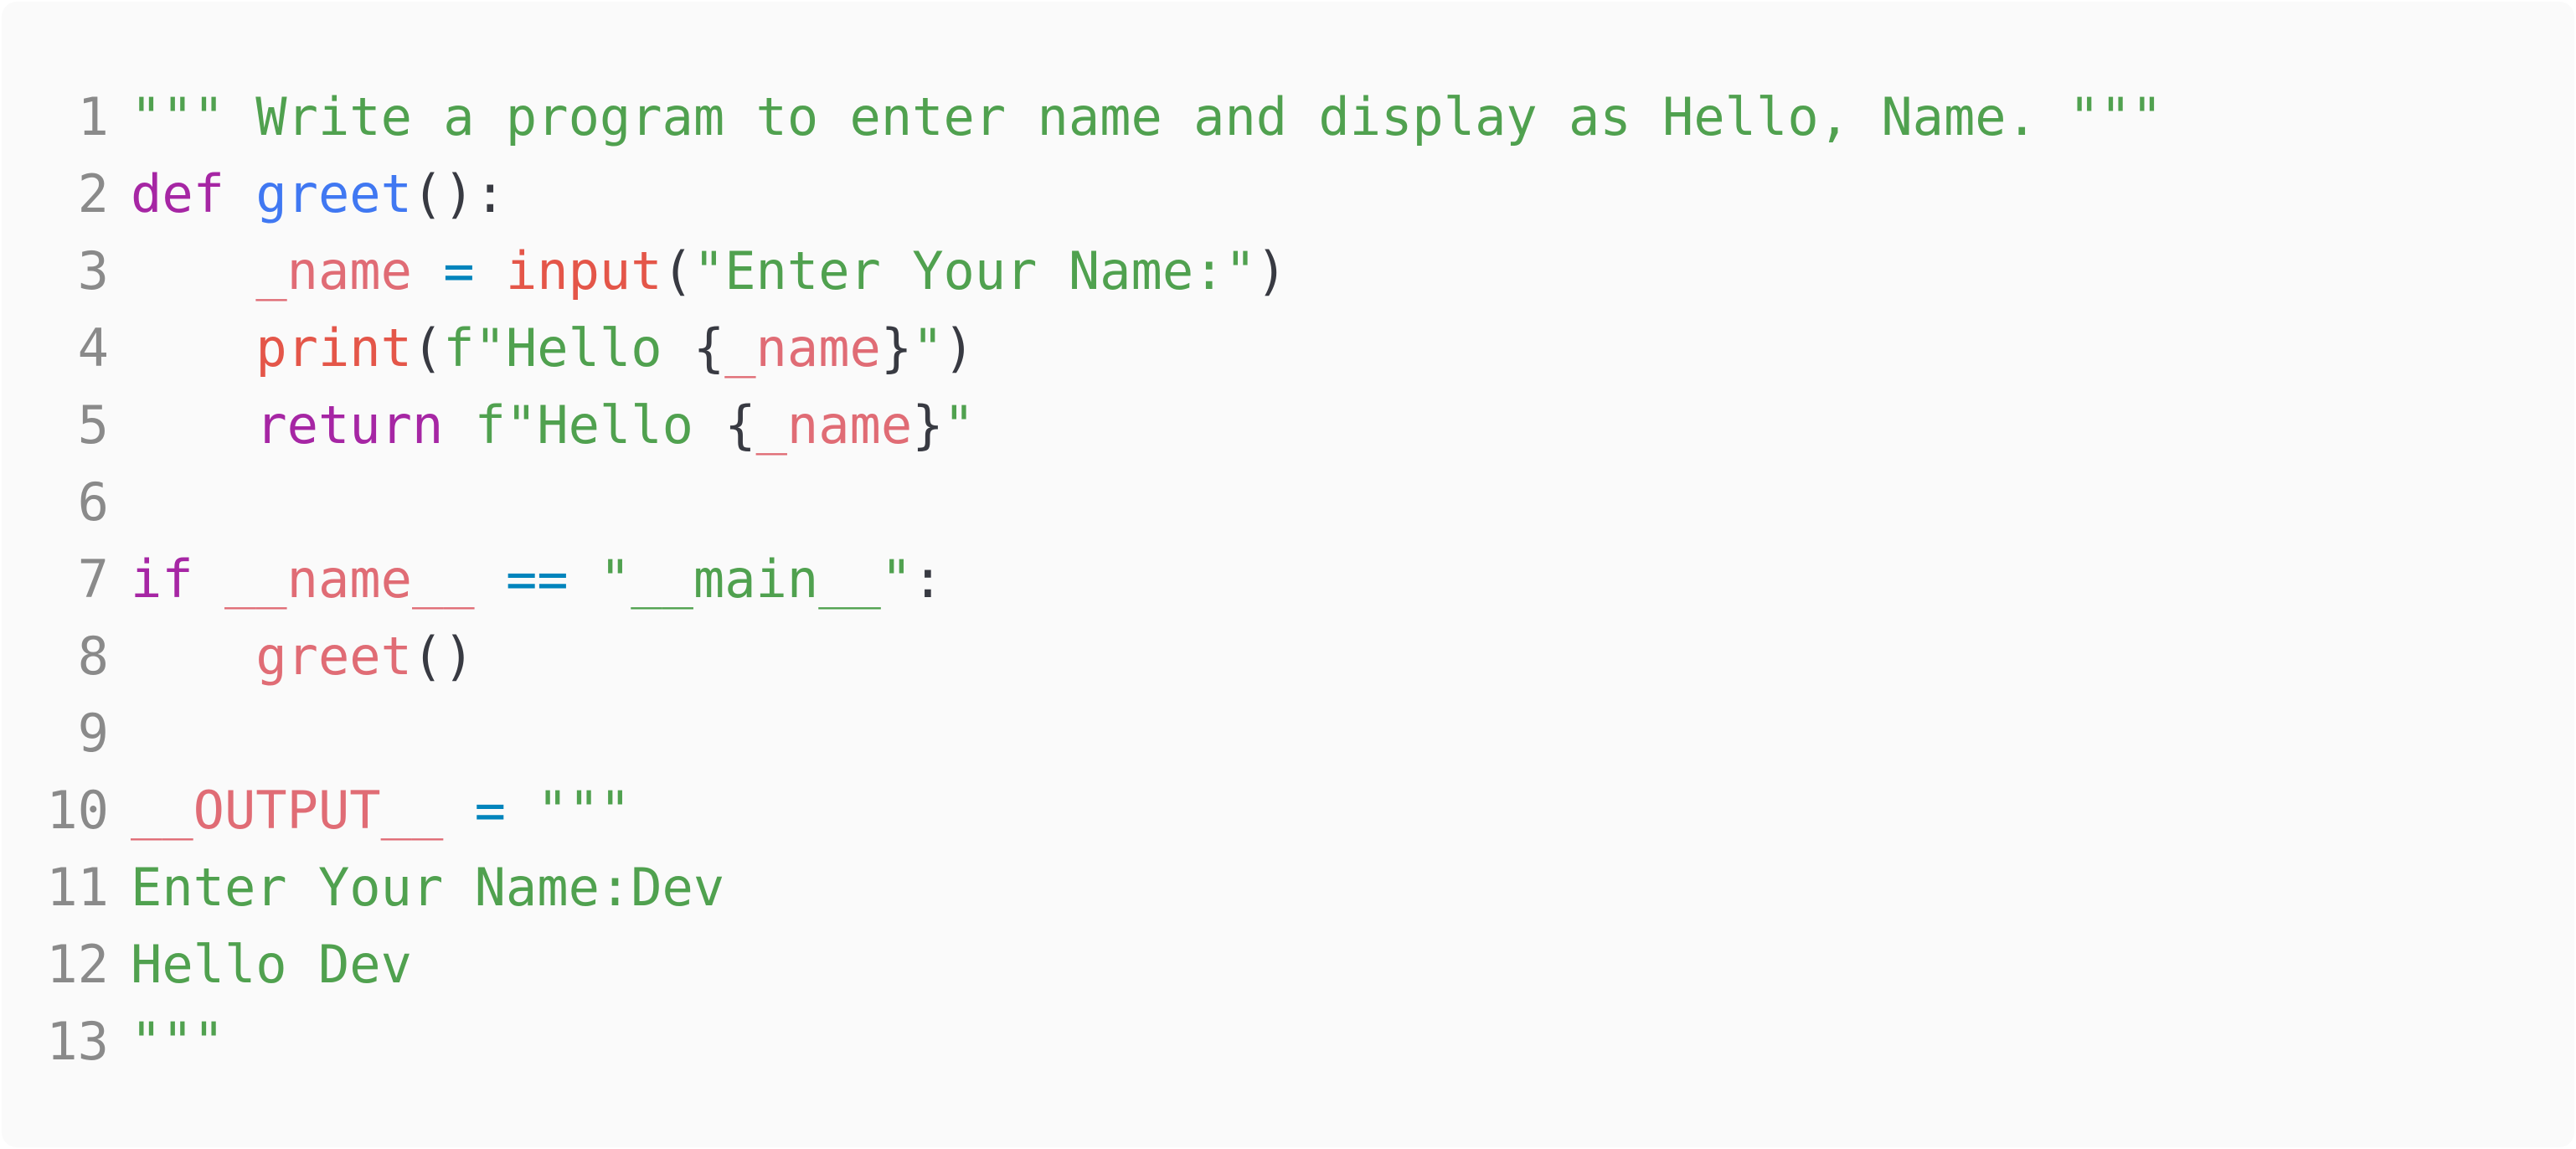  What do you see at coordinates (93, 193) in the screenshot?
I see `line-number: 2` at bounding box center [93, 193].